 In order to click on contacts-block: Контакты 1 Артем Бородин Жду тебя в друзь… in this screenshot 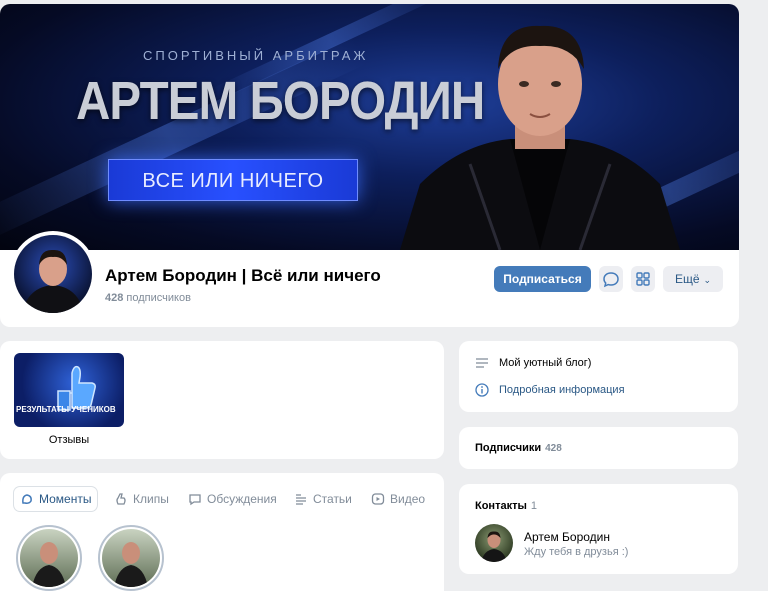, I will do `click(598, 529)`.